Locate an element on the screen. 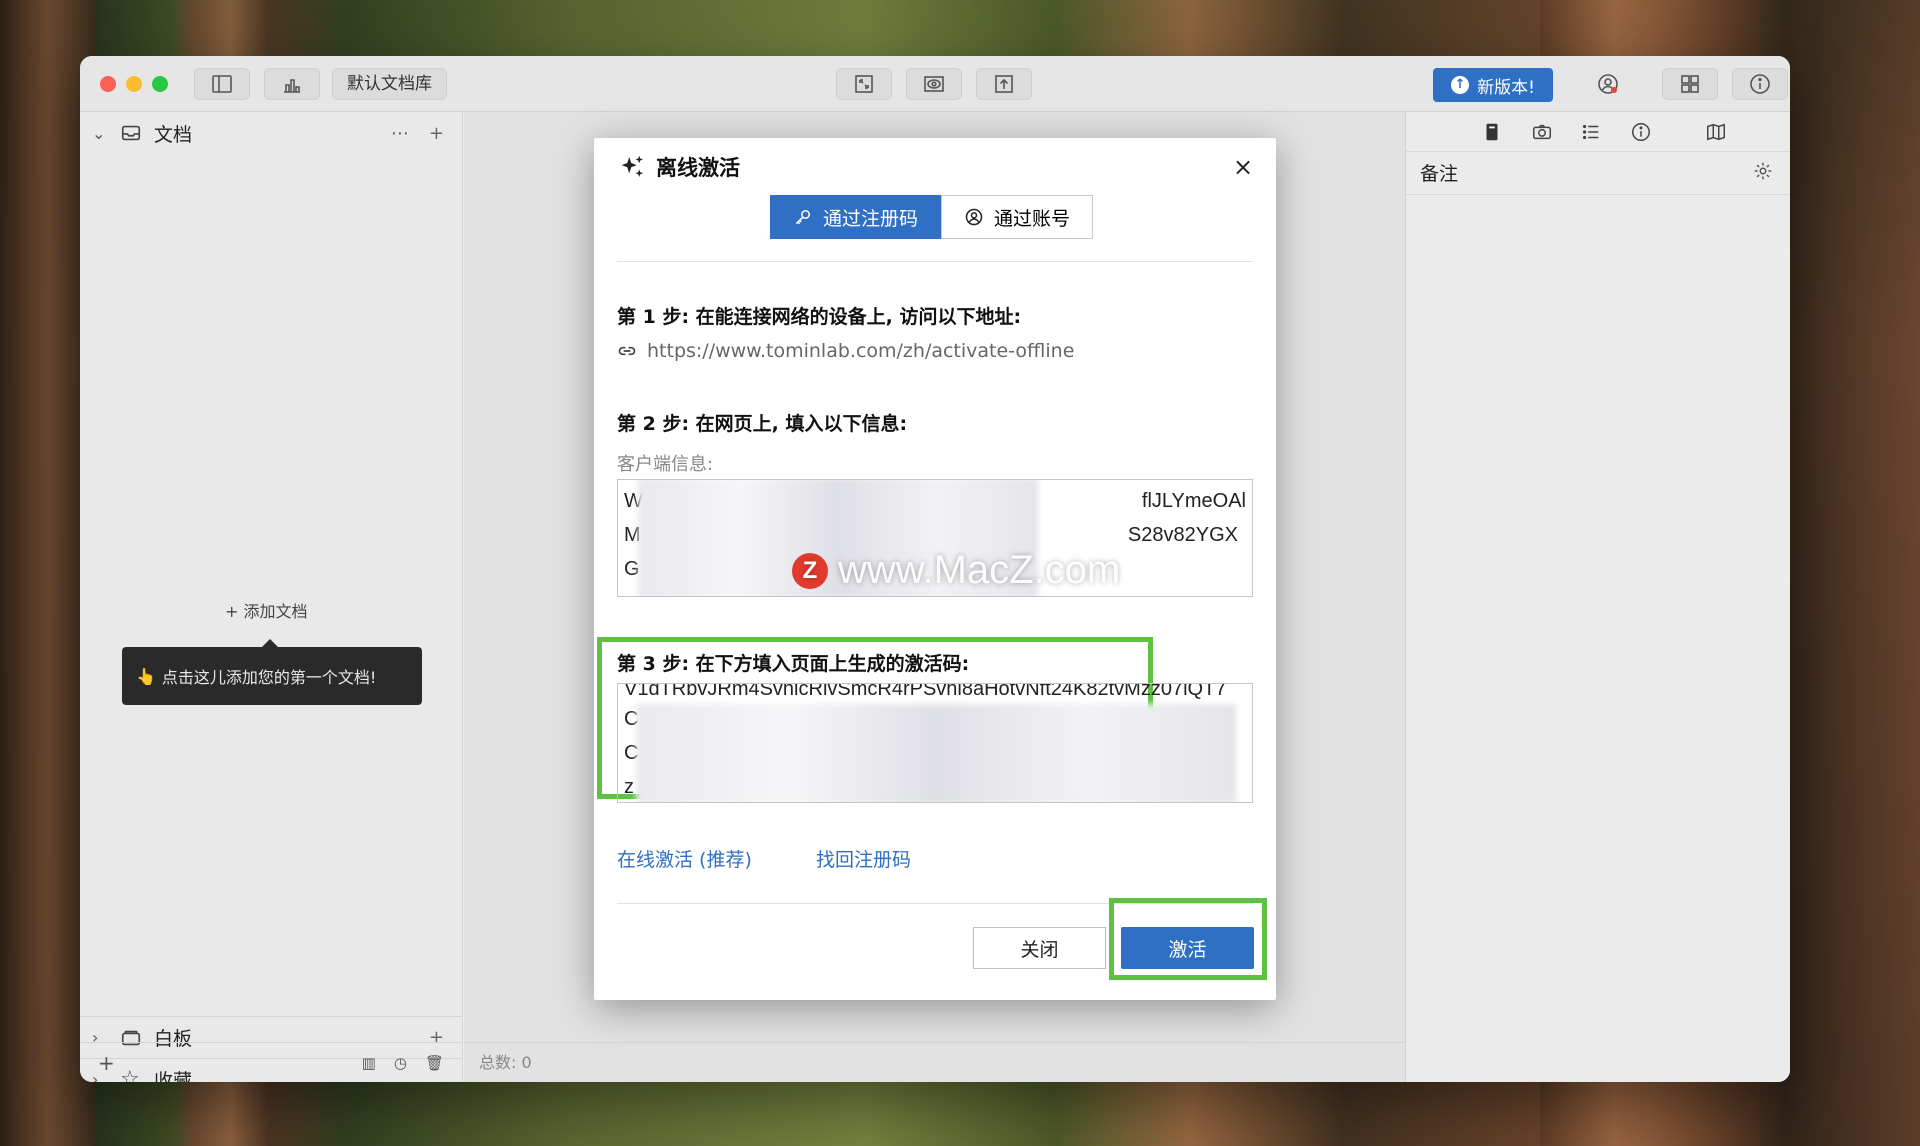 The image size is (1920, 1146). minimize-window-button is located at coordinates (134, 84).